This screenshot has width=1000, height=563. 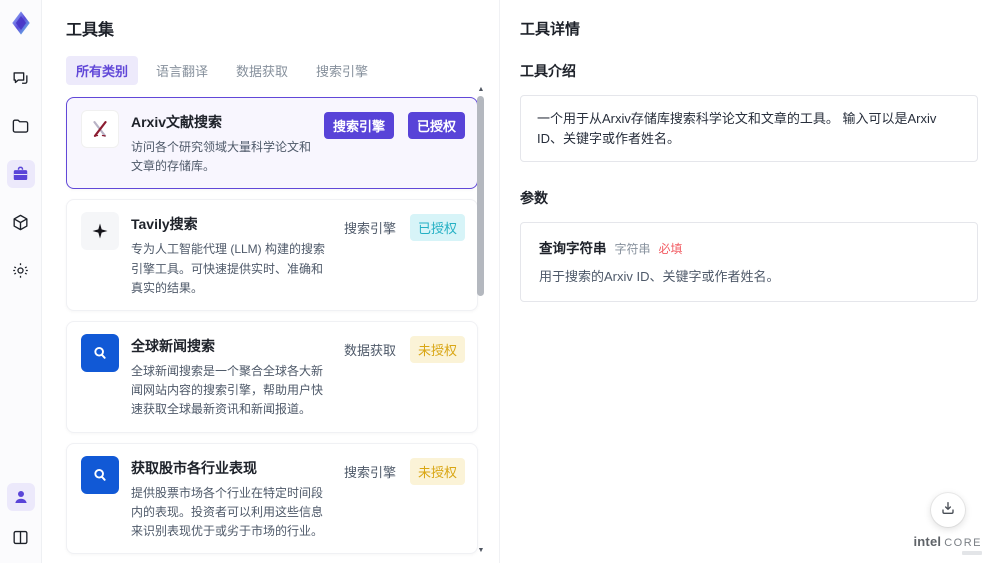 I want to click on floating-footer: intel CORE, so click(x=947, y=524).